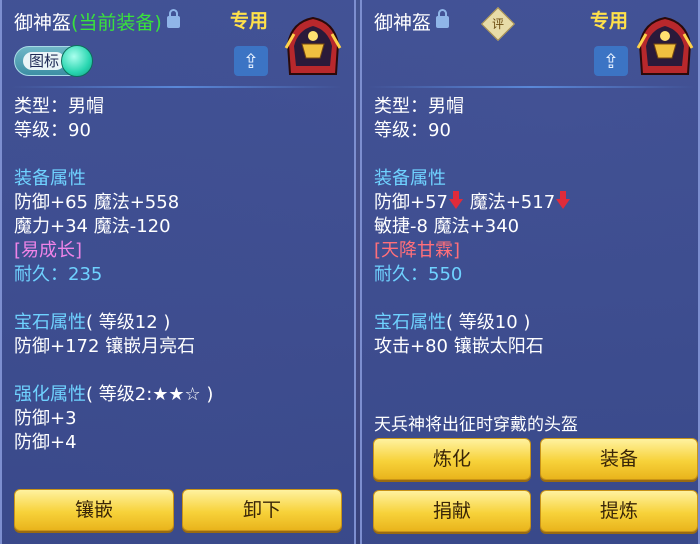 The width and height of the screenshot is (700, 544). Describe the element at coordinates (488, 322) in the screenshot. I see `gem-level: ( 等级10 )` at that location.